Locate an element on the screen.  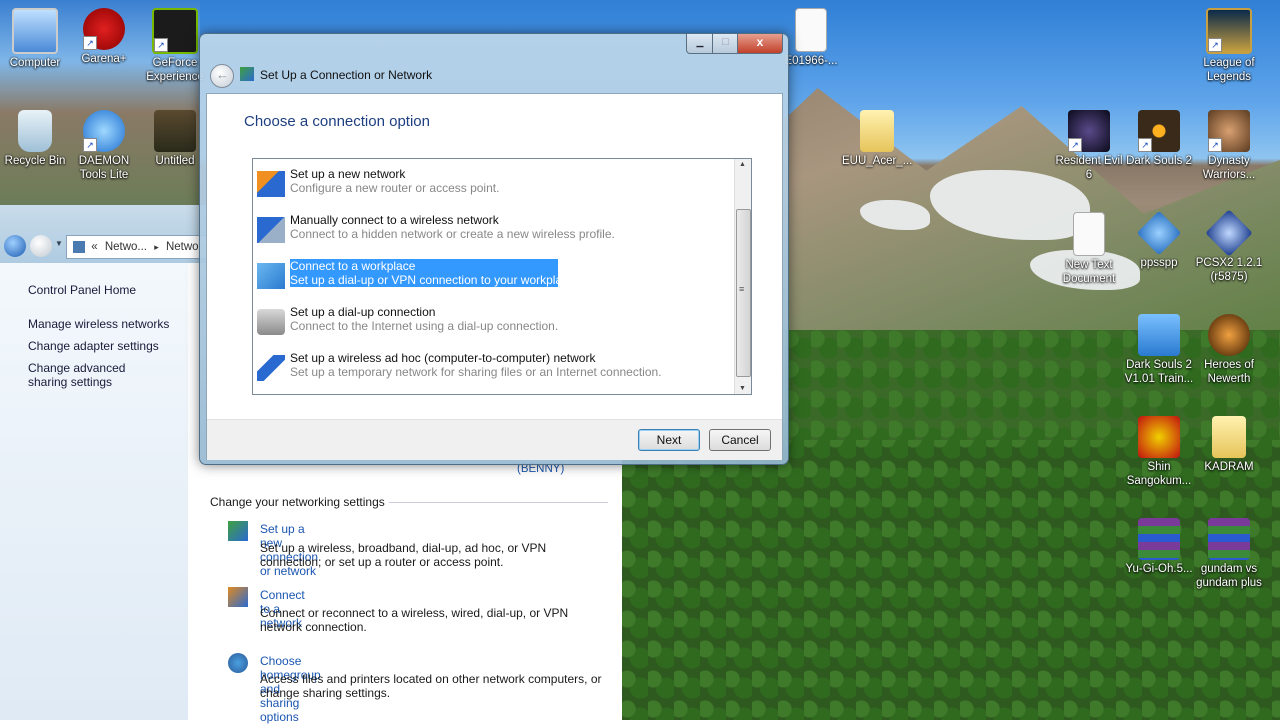
computer-icon is located at coordinates (35, 31).